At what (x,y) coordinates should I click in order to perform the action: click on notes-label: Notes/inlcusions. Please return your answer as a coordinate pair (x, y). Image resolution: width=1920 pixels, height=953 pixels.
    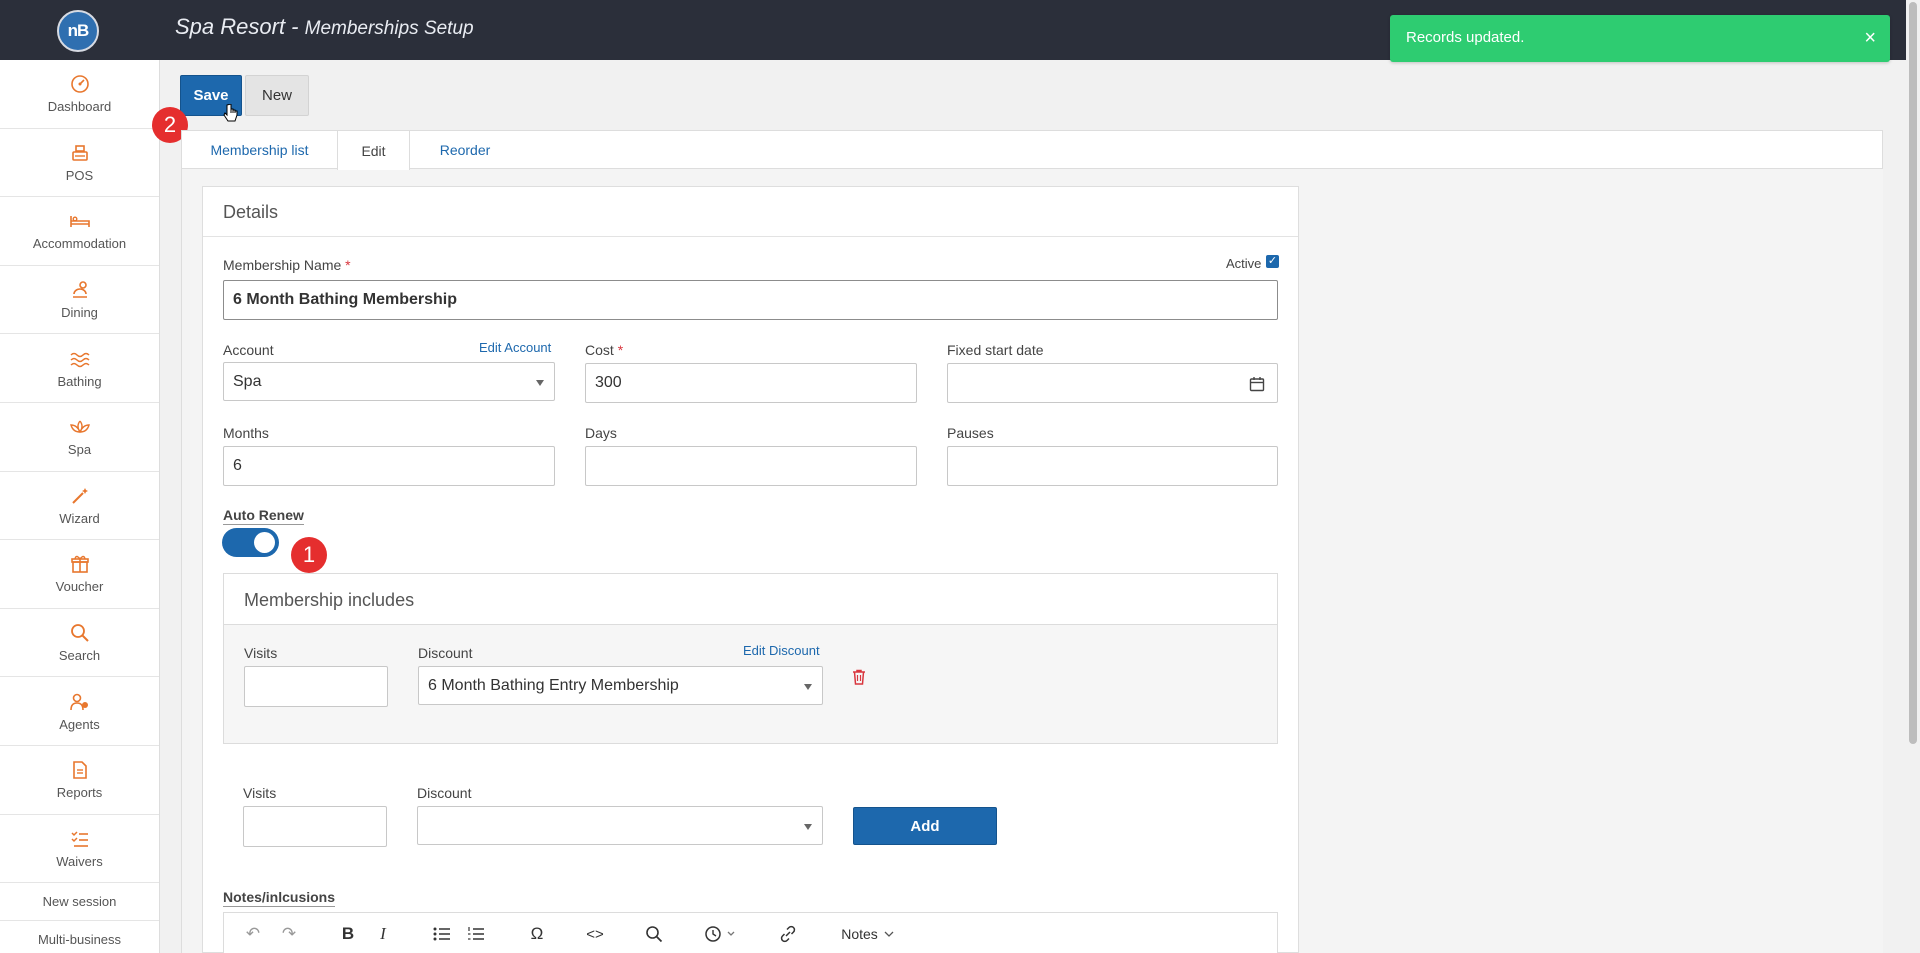
    Looking at the image, I should click on (279, 898).